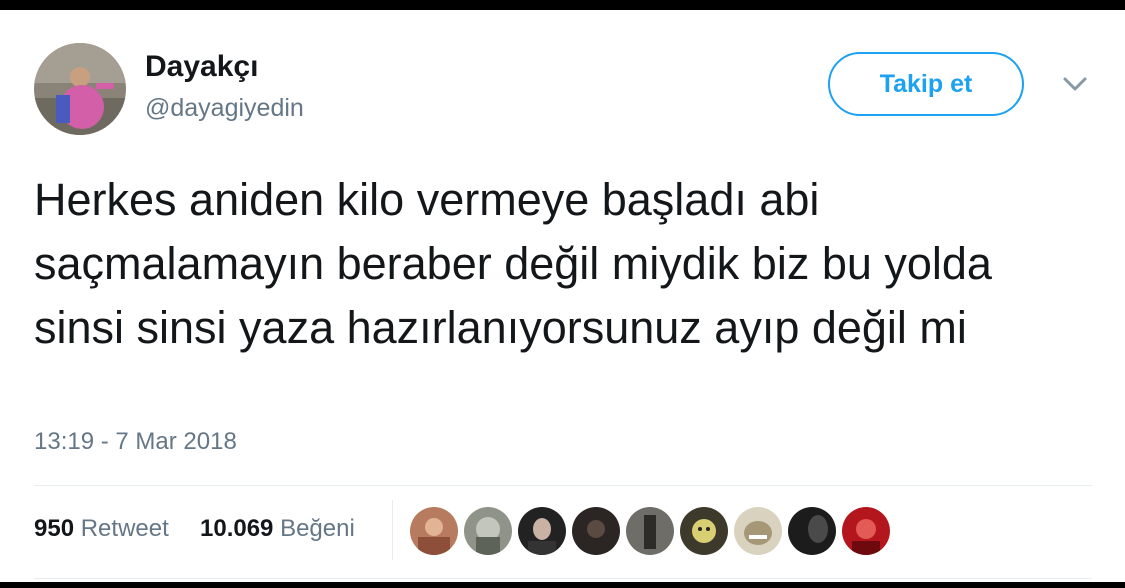 This screenshot has height=588, width=1125. I want to click on tweet-timestamp: 13:19 - 7 Mar 2018, so click(135, 442).